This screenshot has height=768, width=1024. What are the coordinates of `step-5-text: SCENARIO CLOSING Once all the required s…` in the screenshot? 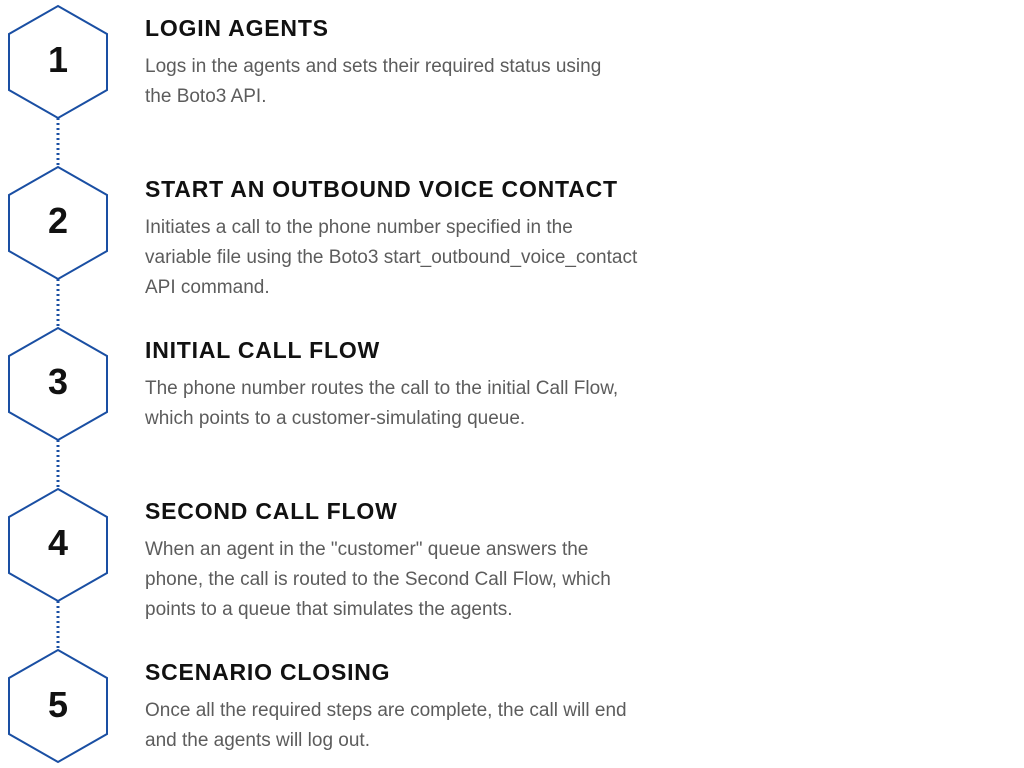 It's located at (435, 707).